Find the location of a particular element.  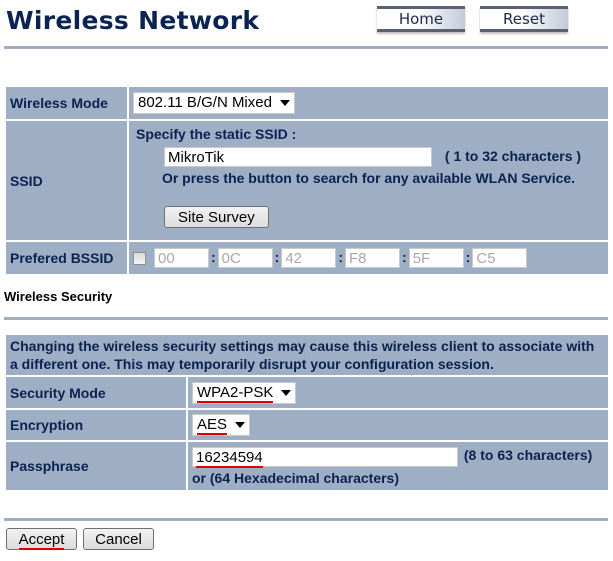

bssid-octet-1: 00 is located at coordinates (181, 258).